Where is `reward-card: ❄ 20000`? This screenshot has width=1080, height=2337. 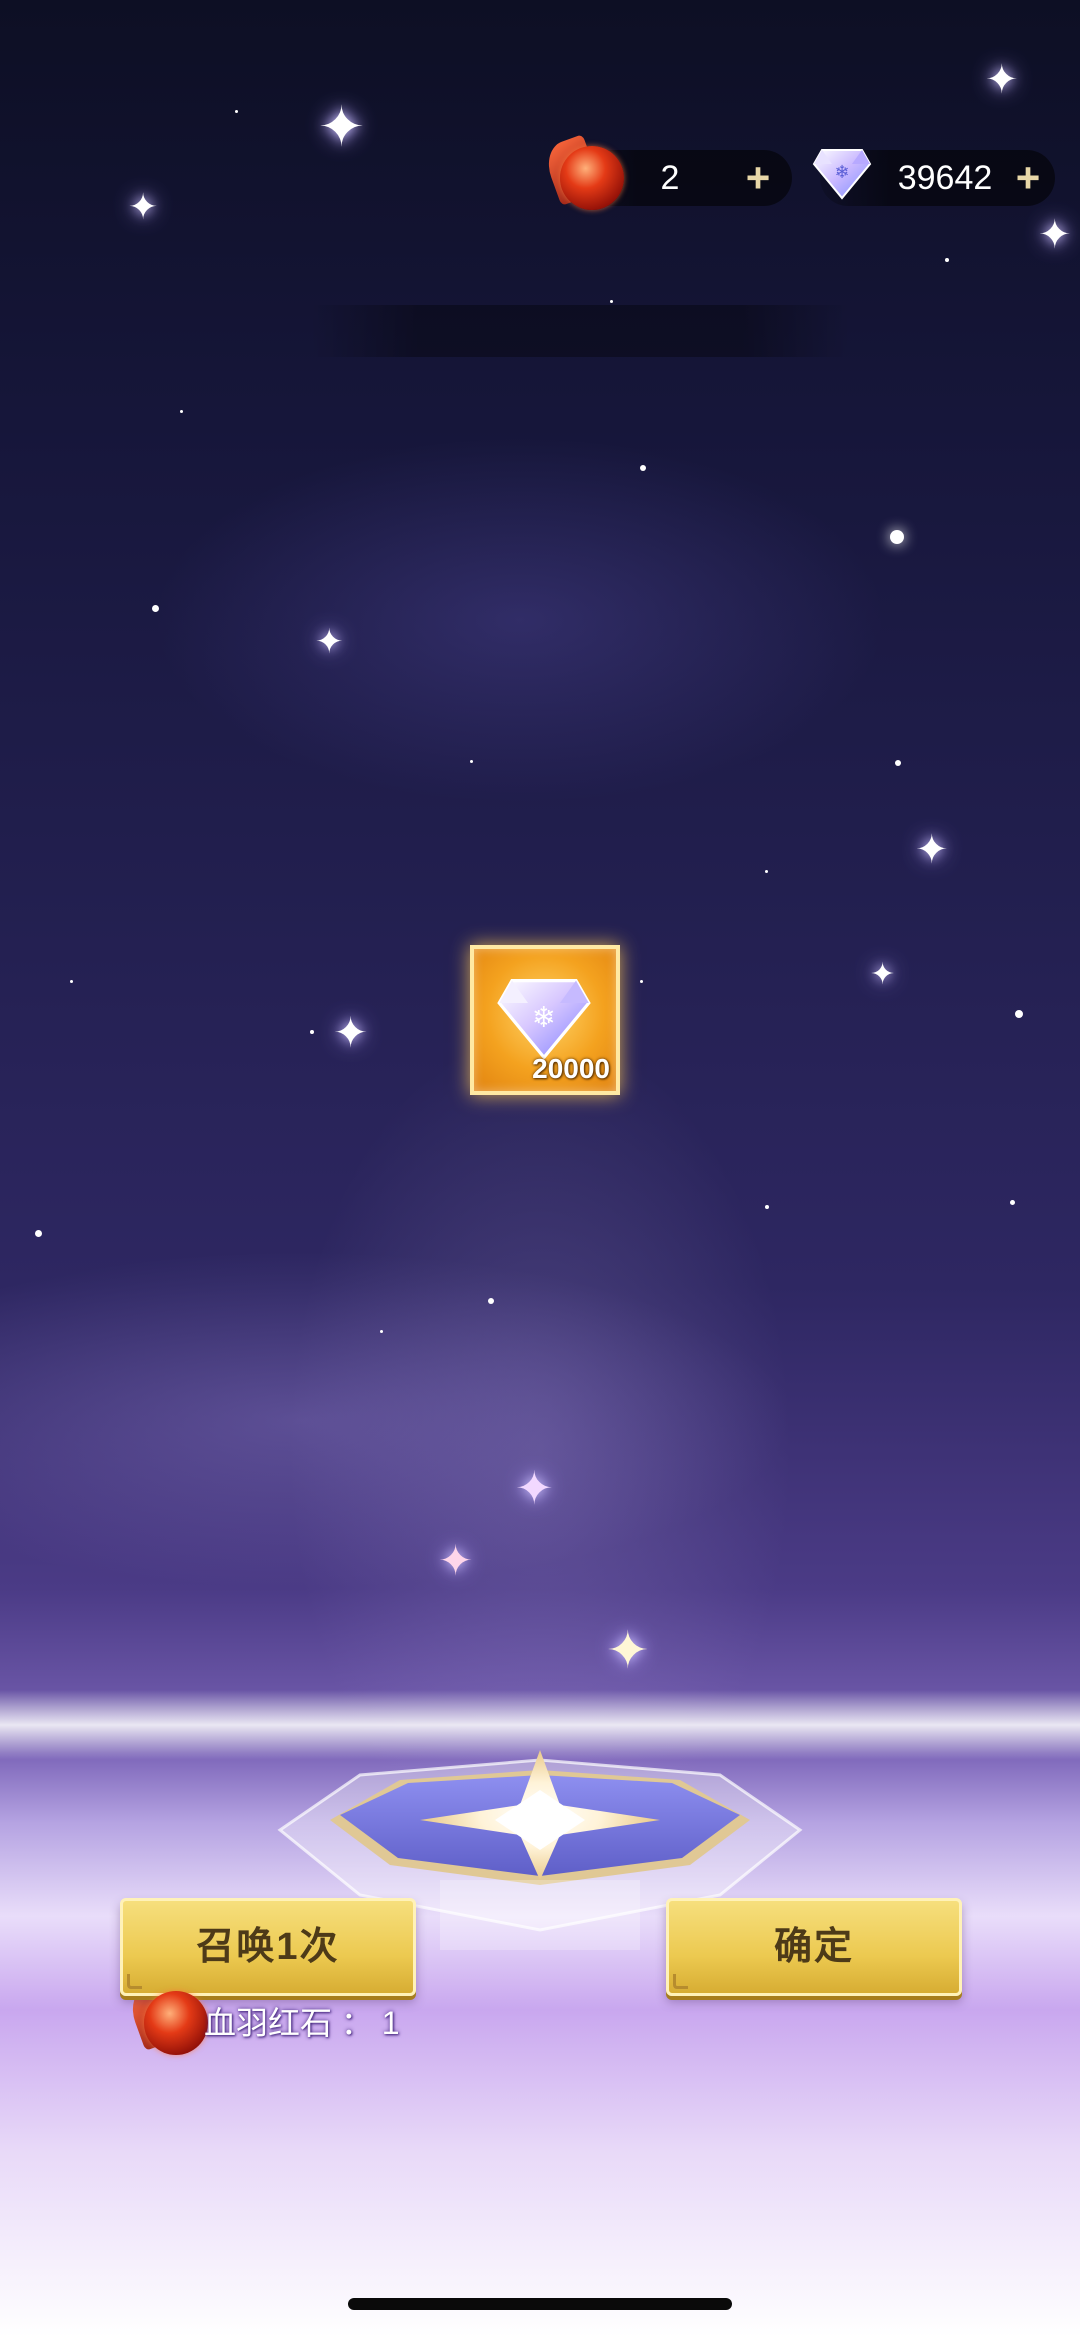 reward-card: ❄ 20000 is located at coordinates (545, 1020).